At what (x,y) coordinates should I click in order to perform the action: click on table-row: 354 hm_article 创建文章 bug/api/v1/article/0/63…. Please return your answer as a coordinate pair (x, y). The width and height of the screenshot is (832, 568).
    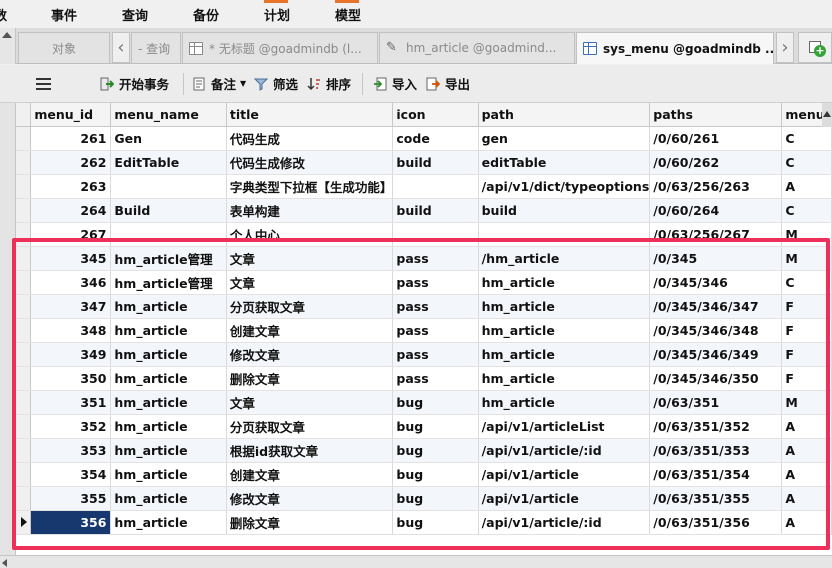
    Looking at the image, I should click on (424, 474).